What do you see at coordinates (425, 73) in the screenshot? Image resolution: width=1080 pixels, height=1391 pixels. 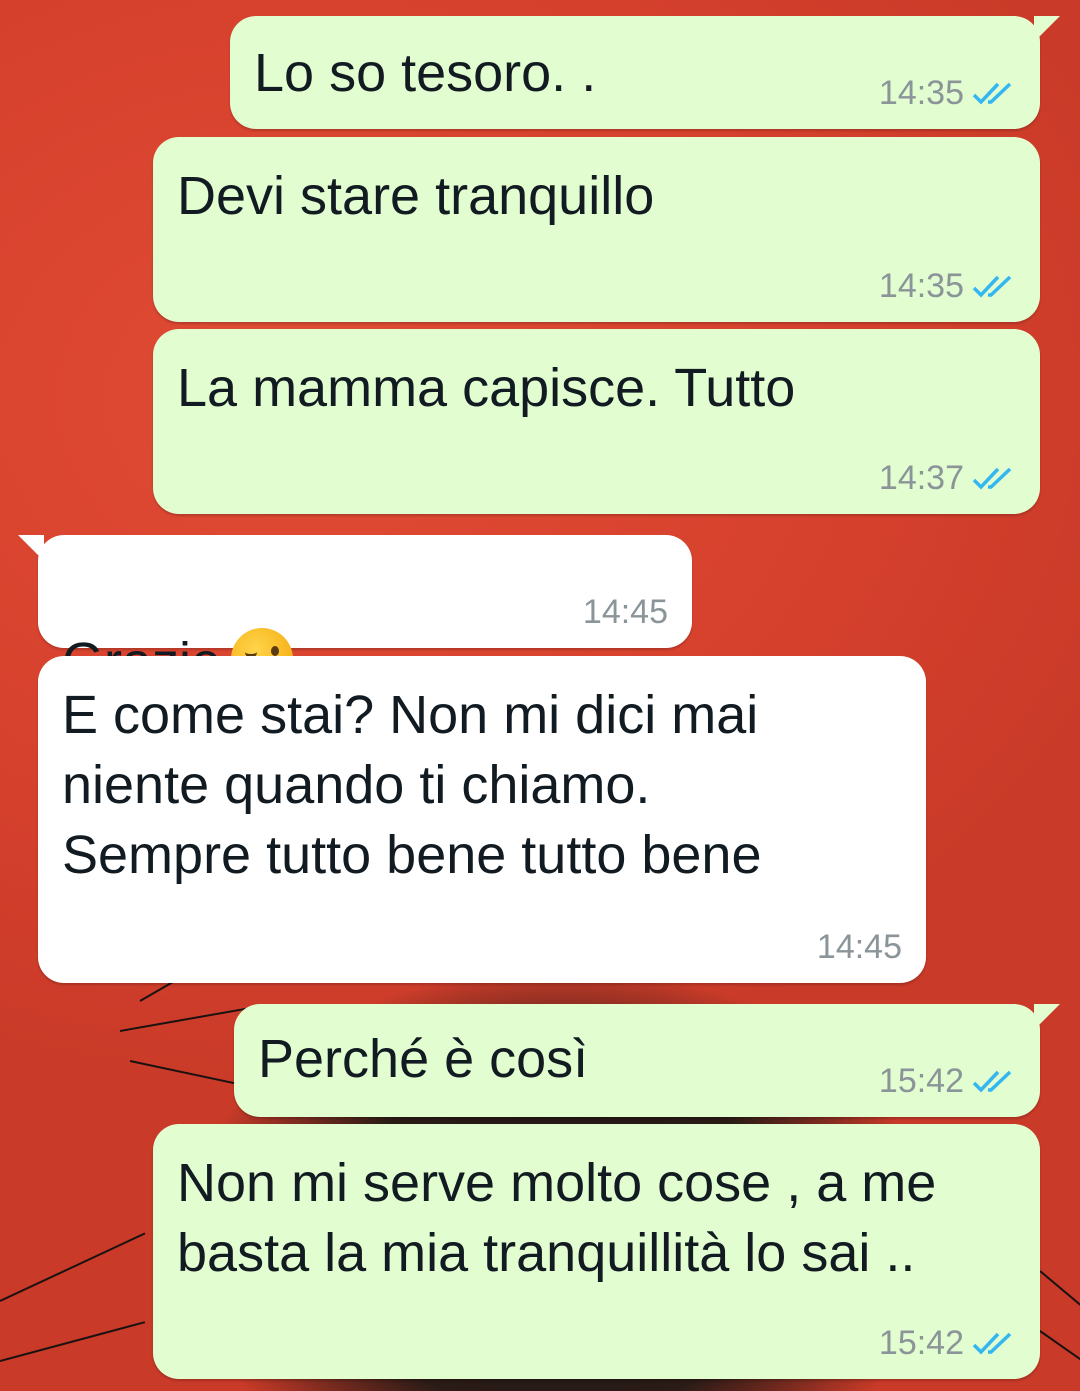 I see `message-text: Lo so tesoro. .` at bounding box center [425, 73].